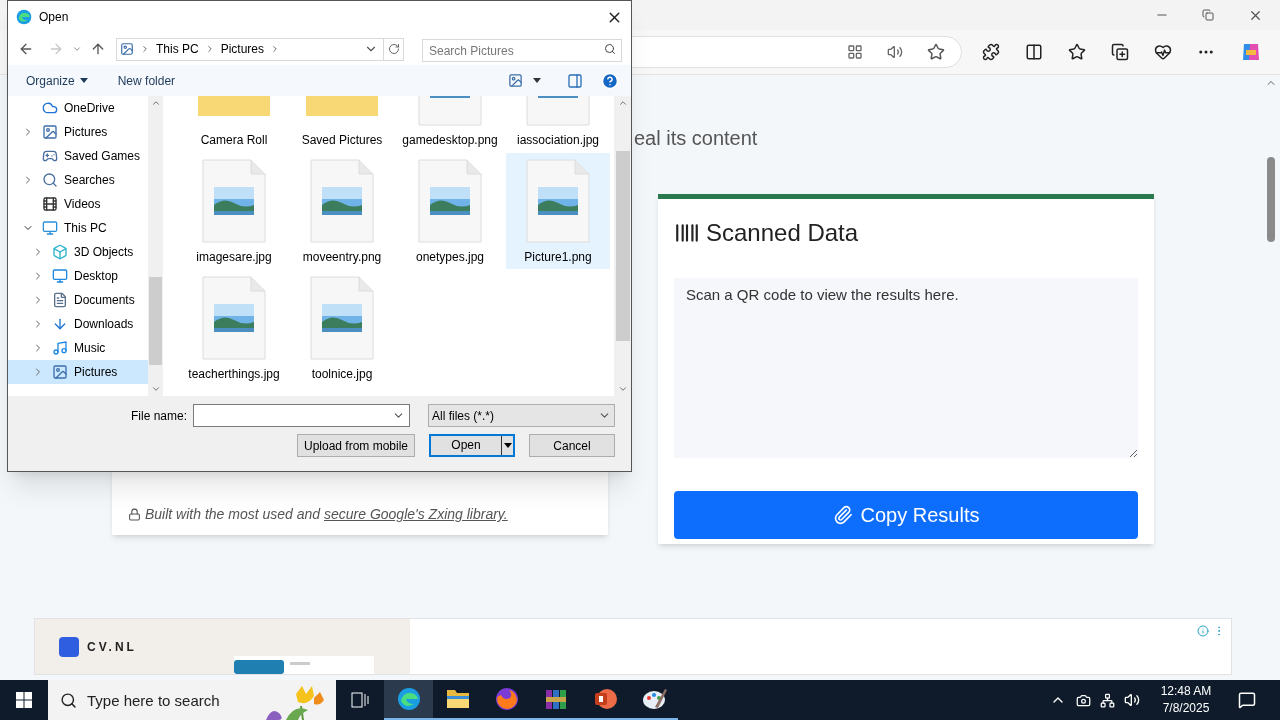 This screenshot has width=1280, height=720. Describe the element at coordinates (242, 49) in the screenshot. I see `breadcrumb-item: Pictures` at that location.